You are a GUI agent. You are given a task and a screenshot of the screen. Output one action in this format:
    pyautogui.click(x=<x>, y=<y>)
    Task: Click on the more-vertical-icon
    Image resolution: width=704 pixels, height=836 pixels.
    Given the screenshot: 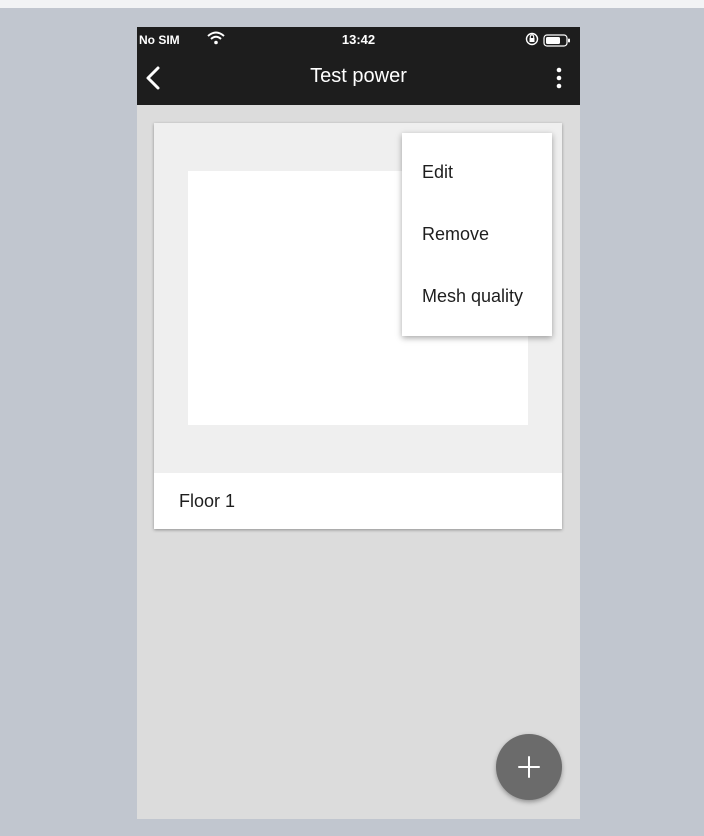 What is the action you would take?
    pyautogui.click(x=559, y=78)
    